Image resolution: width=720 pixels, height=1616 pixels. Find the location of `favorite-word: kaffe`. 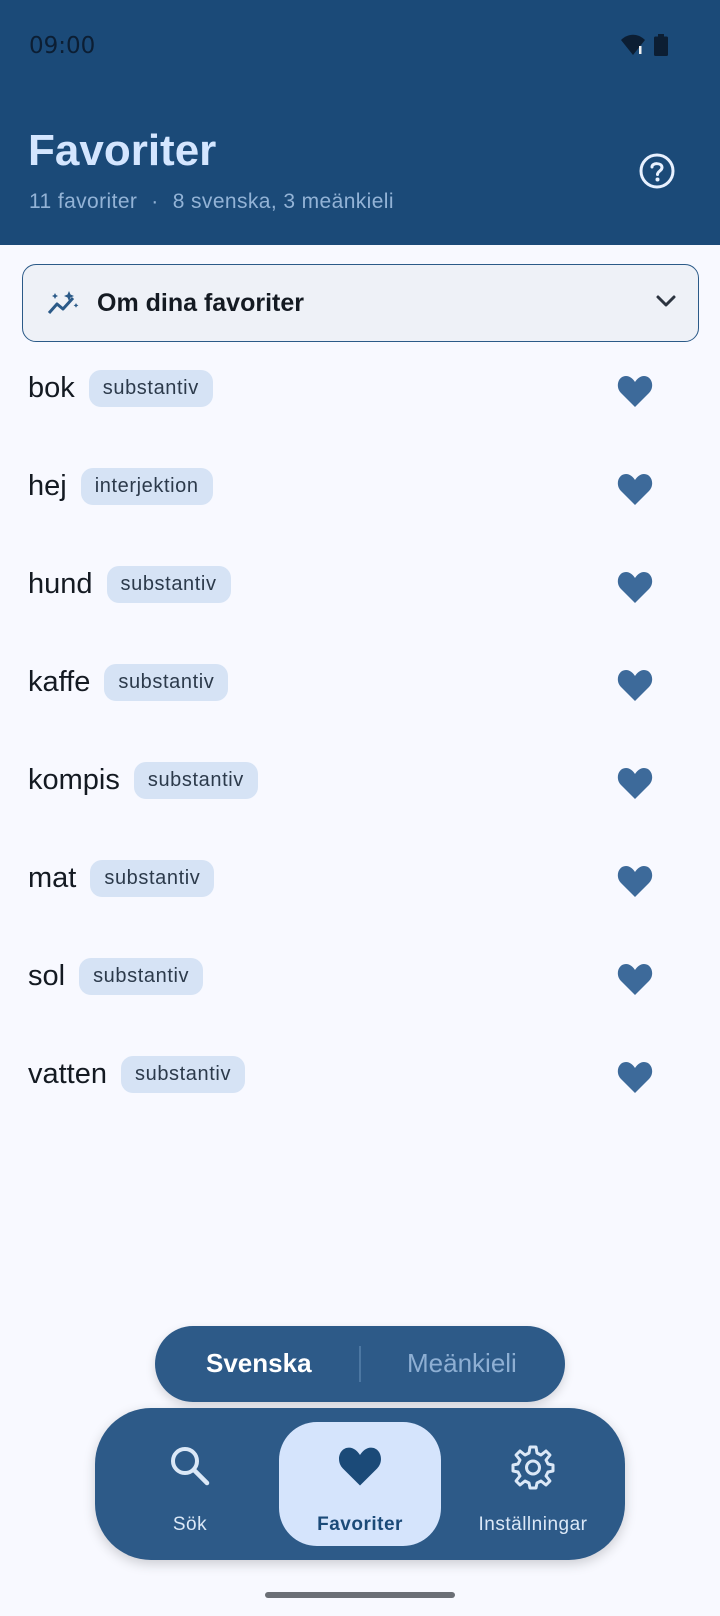

favorite-word: kaffe is located at coordinates (59, 682).